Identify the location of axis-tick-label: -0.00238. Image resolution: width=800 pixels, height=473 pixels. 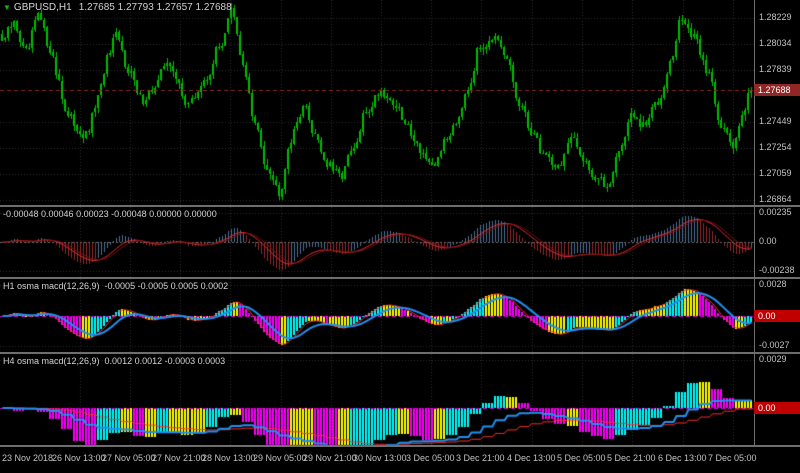
(777, 270).